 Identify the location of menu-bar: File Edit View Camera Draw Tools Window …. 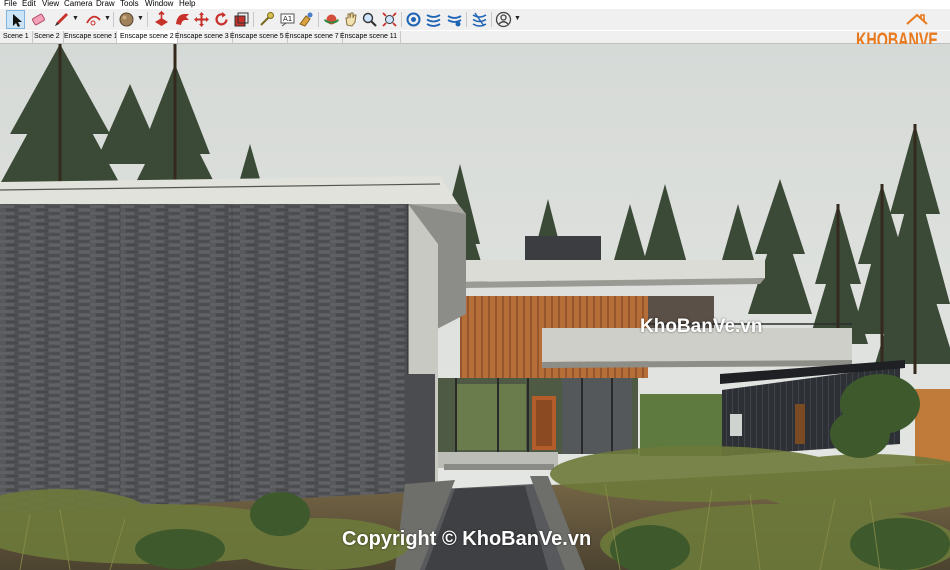
(475, 4).